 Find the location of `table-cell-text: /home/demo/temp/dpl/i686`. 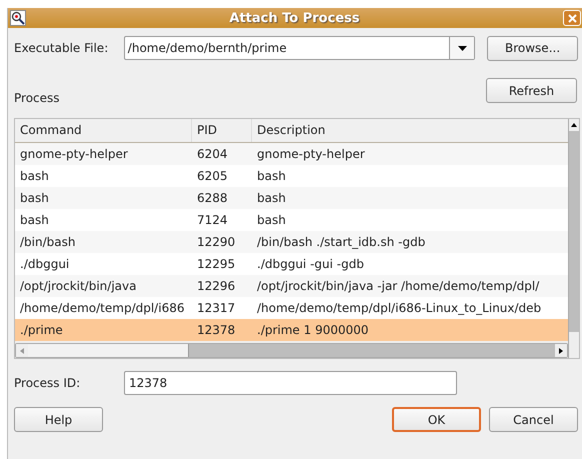

table-cell-text: /home/demo/temp/dpl/i686 is located at coordinates (102, 308).